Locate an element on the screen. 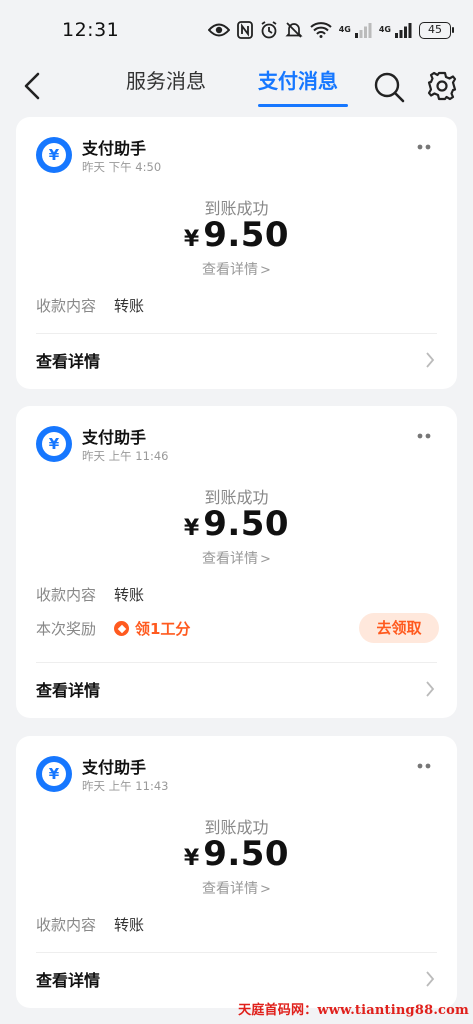  nfc-icon is located at coordinates (244, 30).